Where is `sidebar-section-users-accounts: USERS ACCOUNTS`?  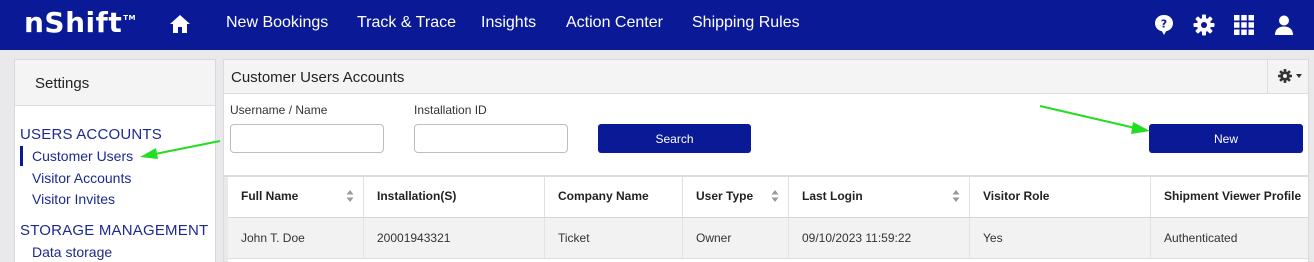 sidebar-section-users-accounts: USERS ACCOUNTS is located at coordinates (91, 134).